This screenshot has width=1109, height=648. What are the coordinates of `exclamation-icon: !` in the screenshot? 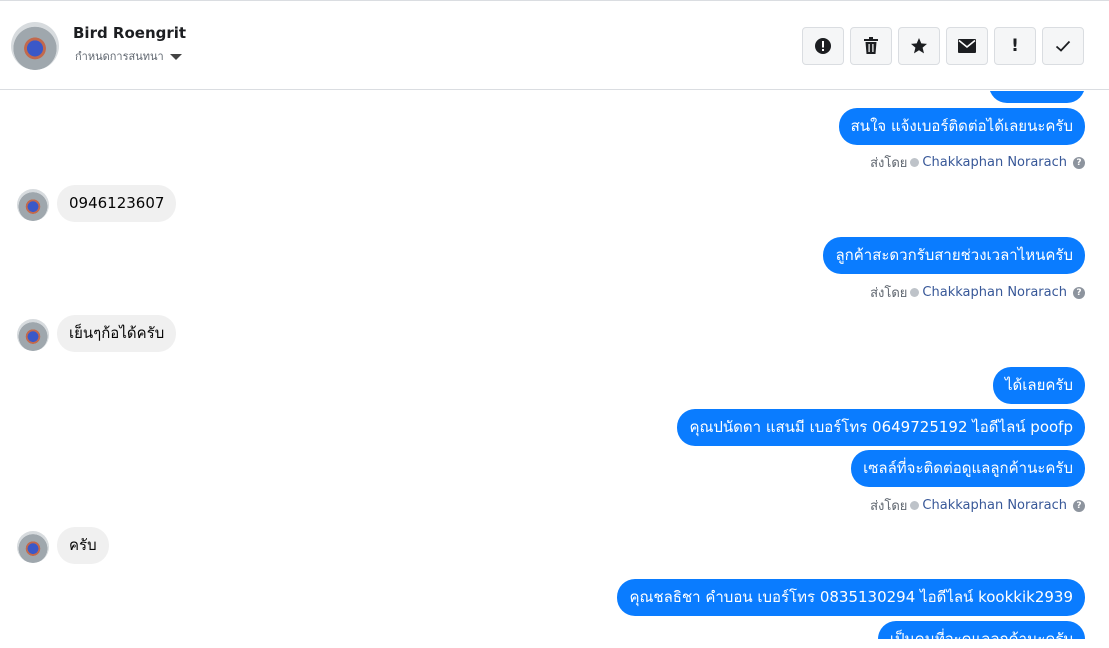 It's located at (1015, 46).